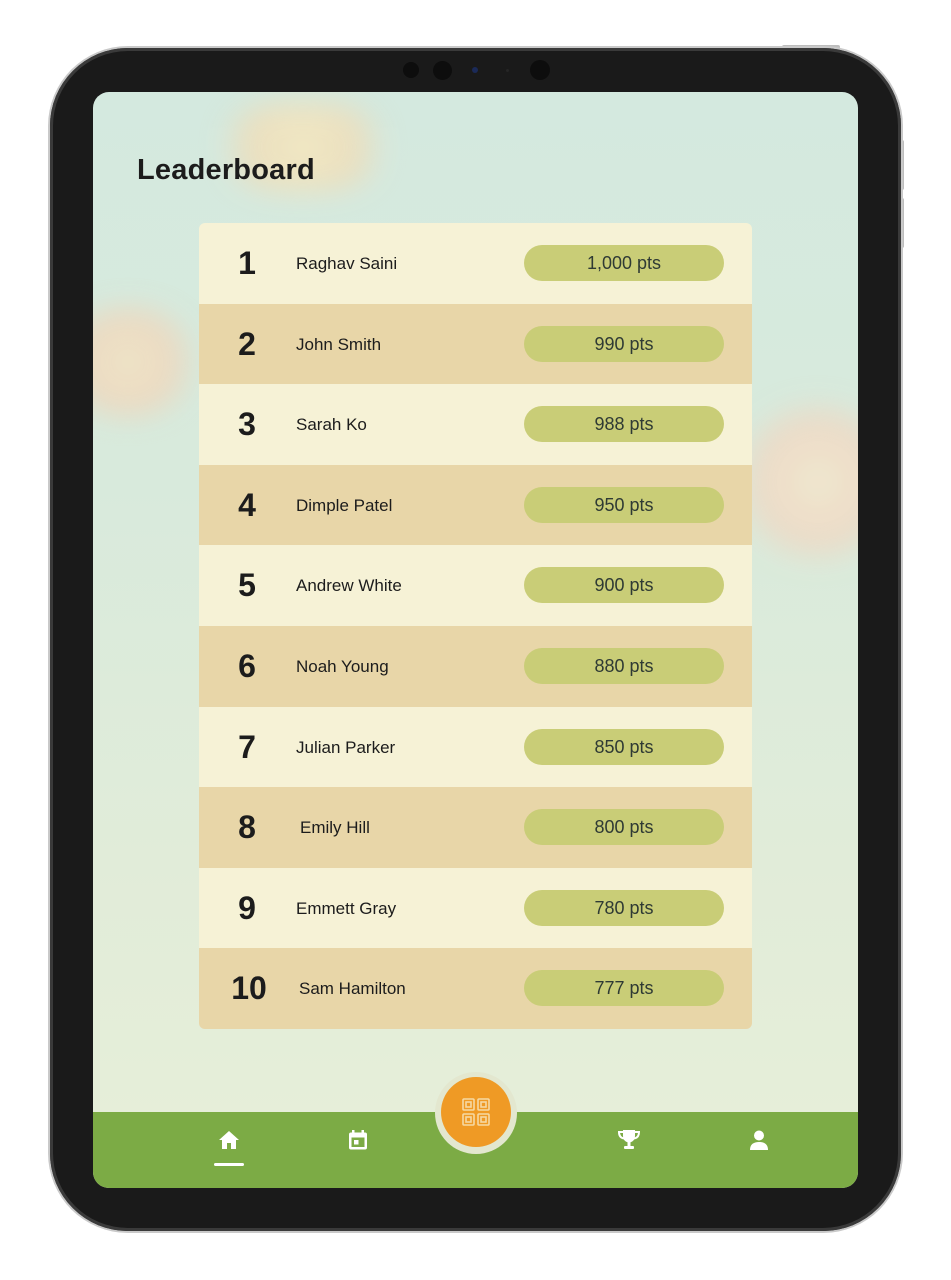  What do you see at coordinates (475, 70) in the screenshot?
I see `front-camera` at bounding box center [475, 70].